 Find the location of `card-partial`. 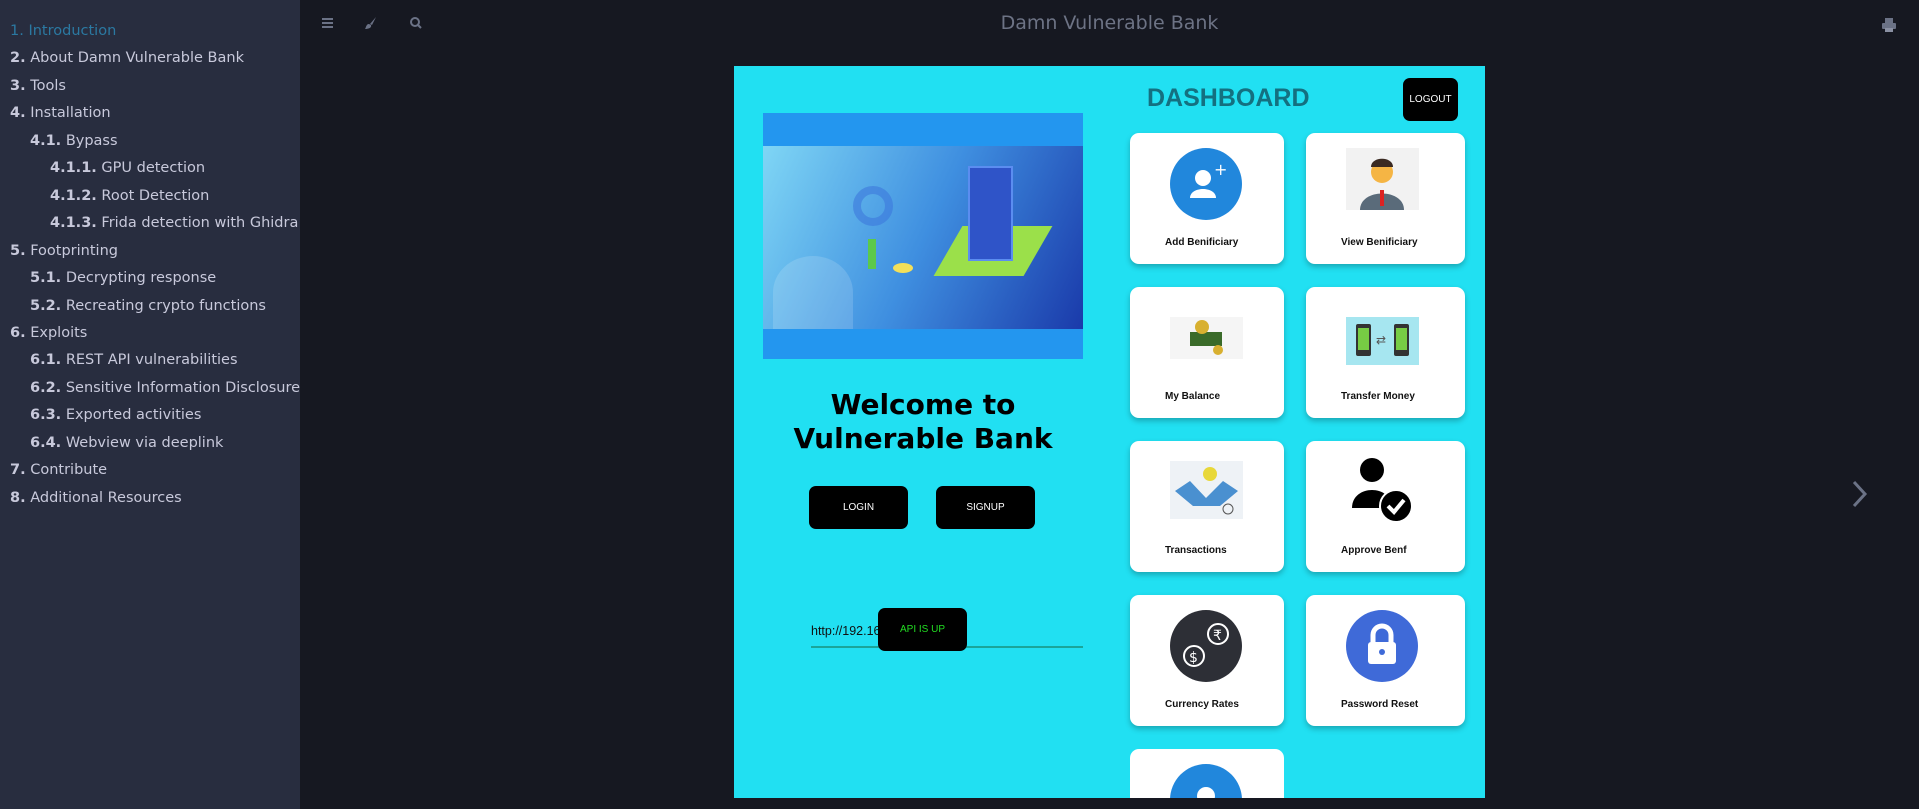

card-partial is located at coordinates (1207, 773).